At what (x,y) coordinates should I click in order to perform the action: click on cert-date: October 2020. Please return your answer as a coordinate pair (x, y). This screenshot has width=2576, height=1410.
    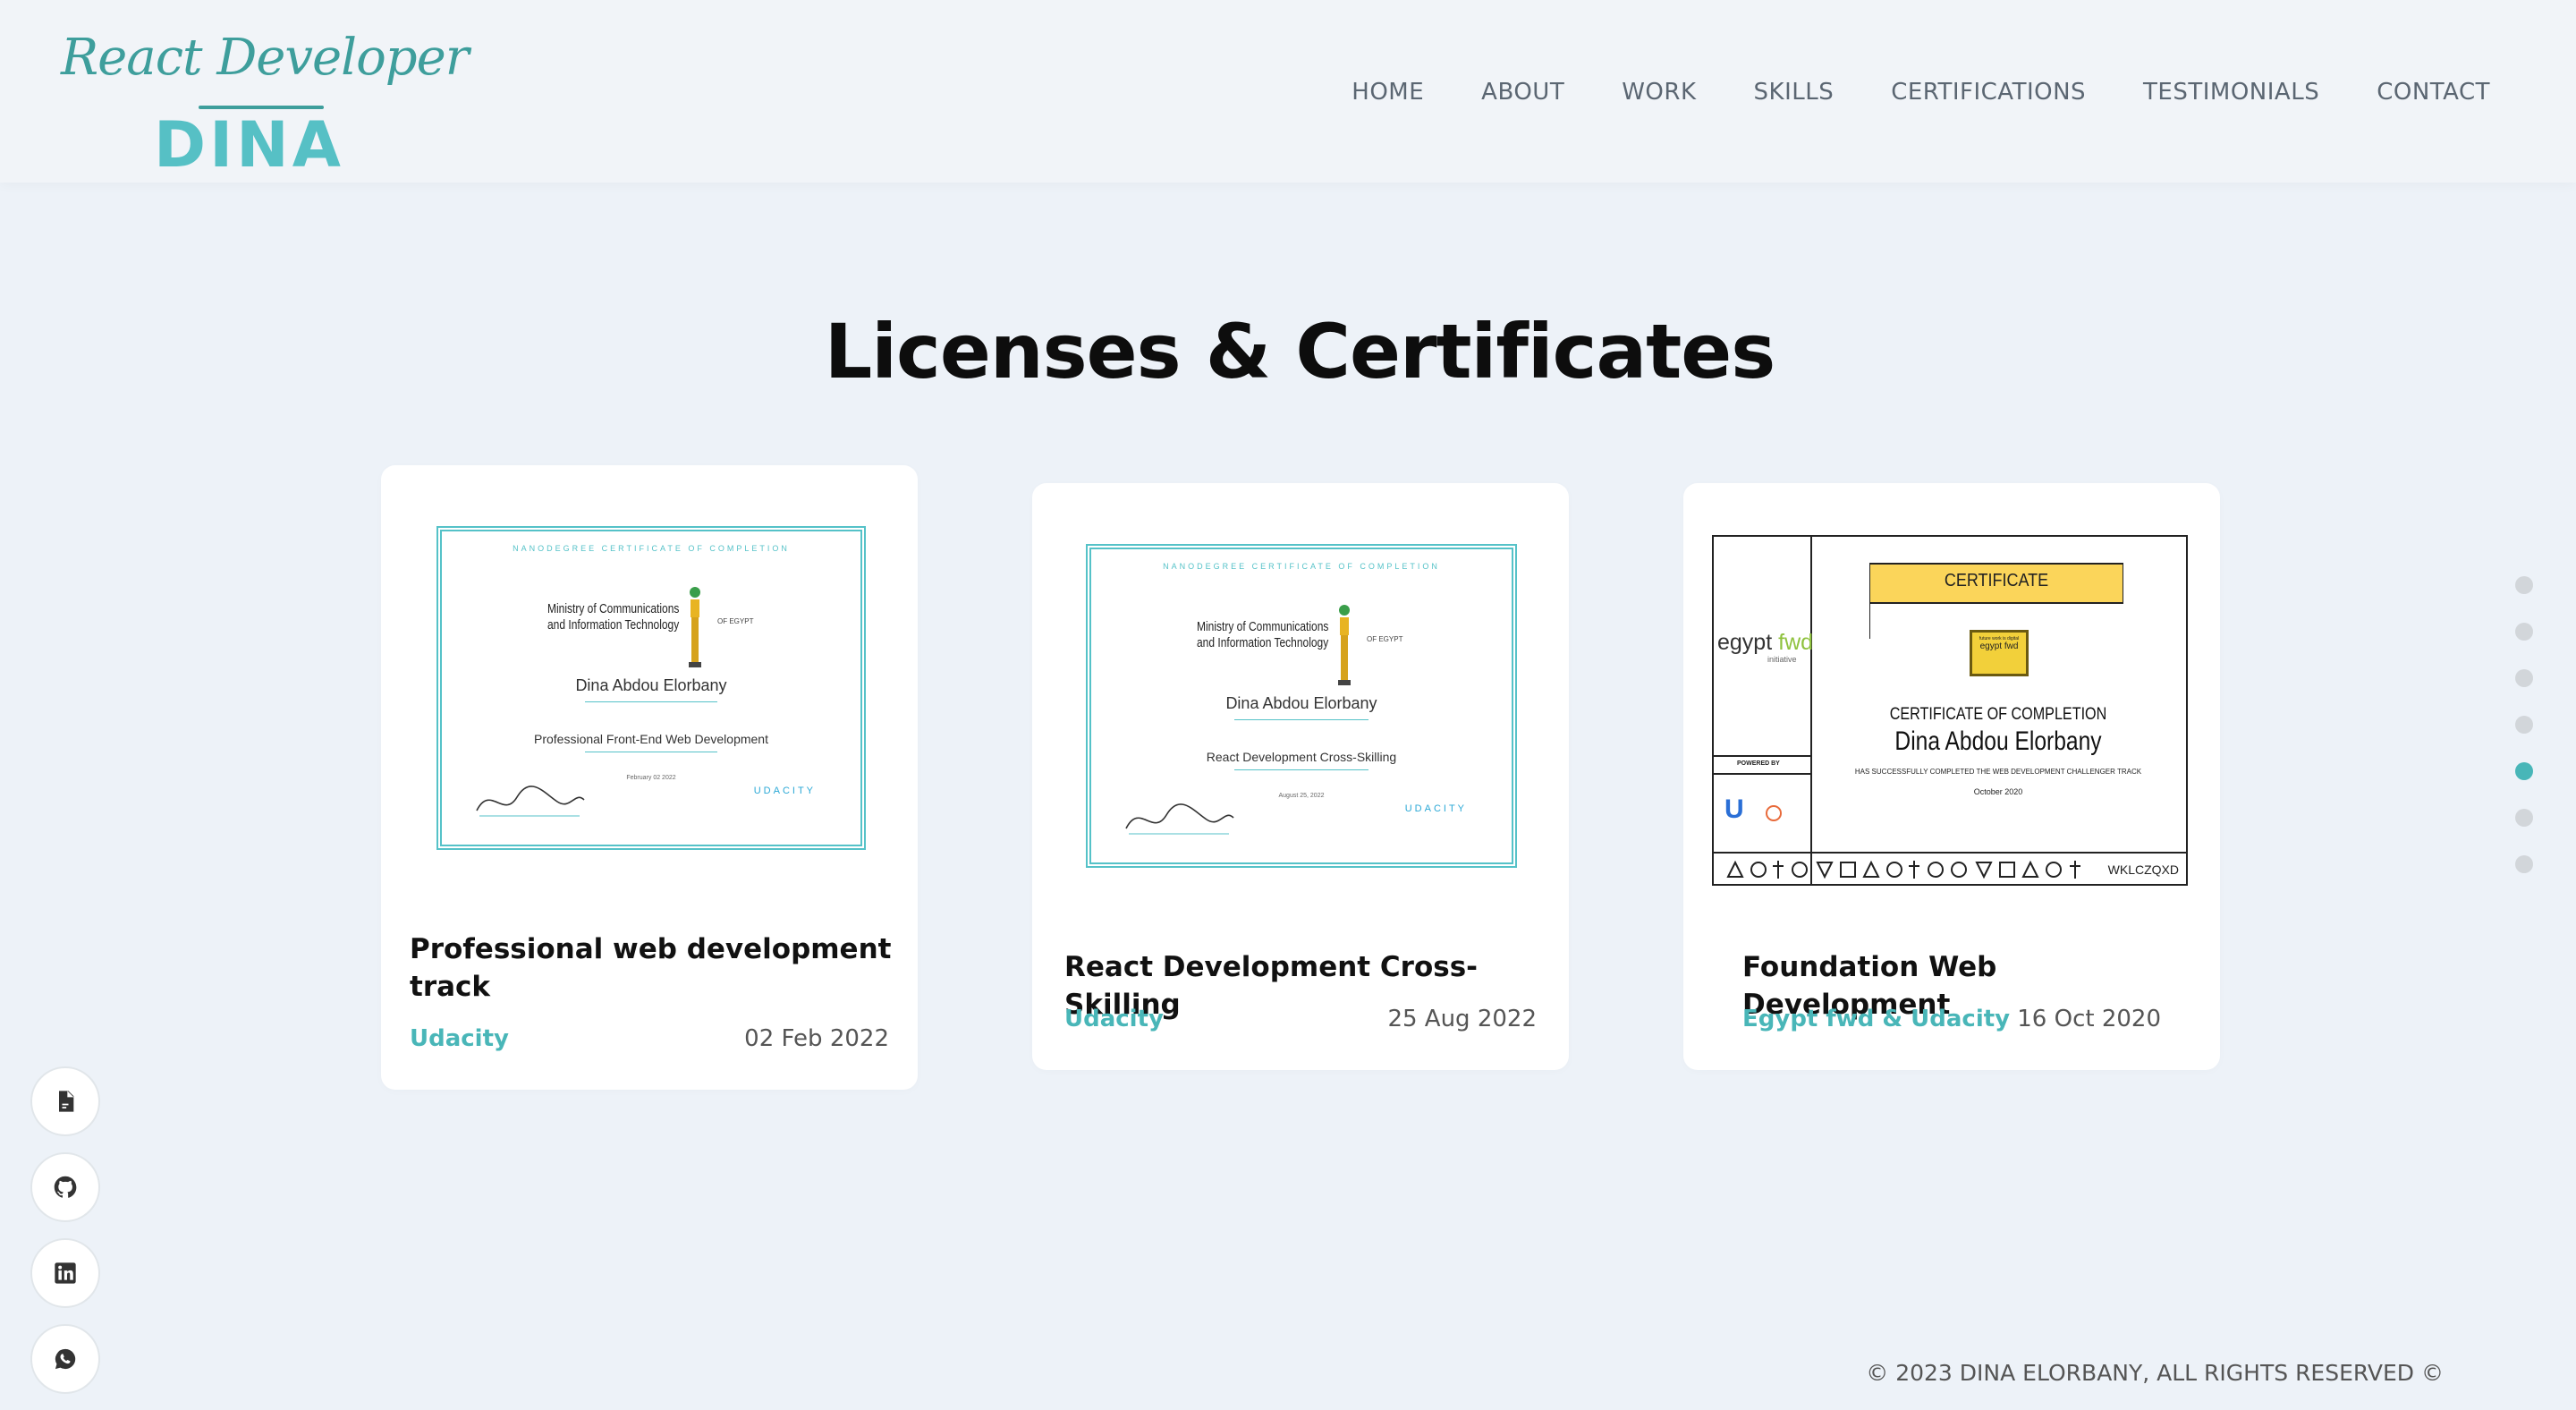
    Looking at the image, I should click on (1998, 792).